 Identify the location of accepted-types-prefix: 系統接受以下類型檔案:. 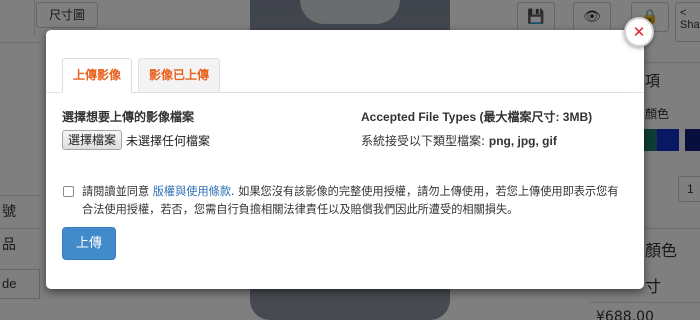
(425, 141).